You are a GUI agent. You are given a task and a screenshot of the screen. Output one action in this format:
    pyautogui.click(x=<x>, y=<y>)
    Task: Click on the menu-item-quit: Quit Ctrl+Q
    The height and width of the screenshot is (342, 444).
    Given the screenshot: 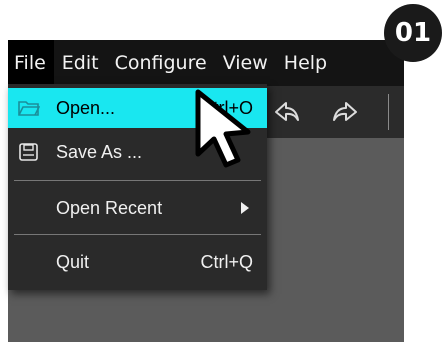 What is the action you would take?
    pyautogui.click(x=137, y=262)
    